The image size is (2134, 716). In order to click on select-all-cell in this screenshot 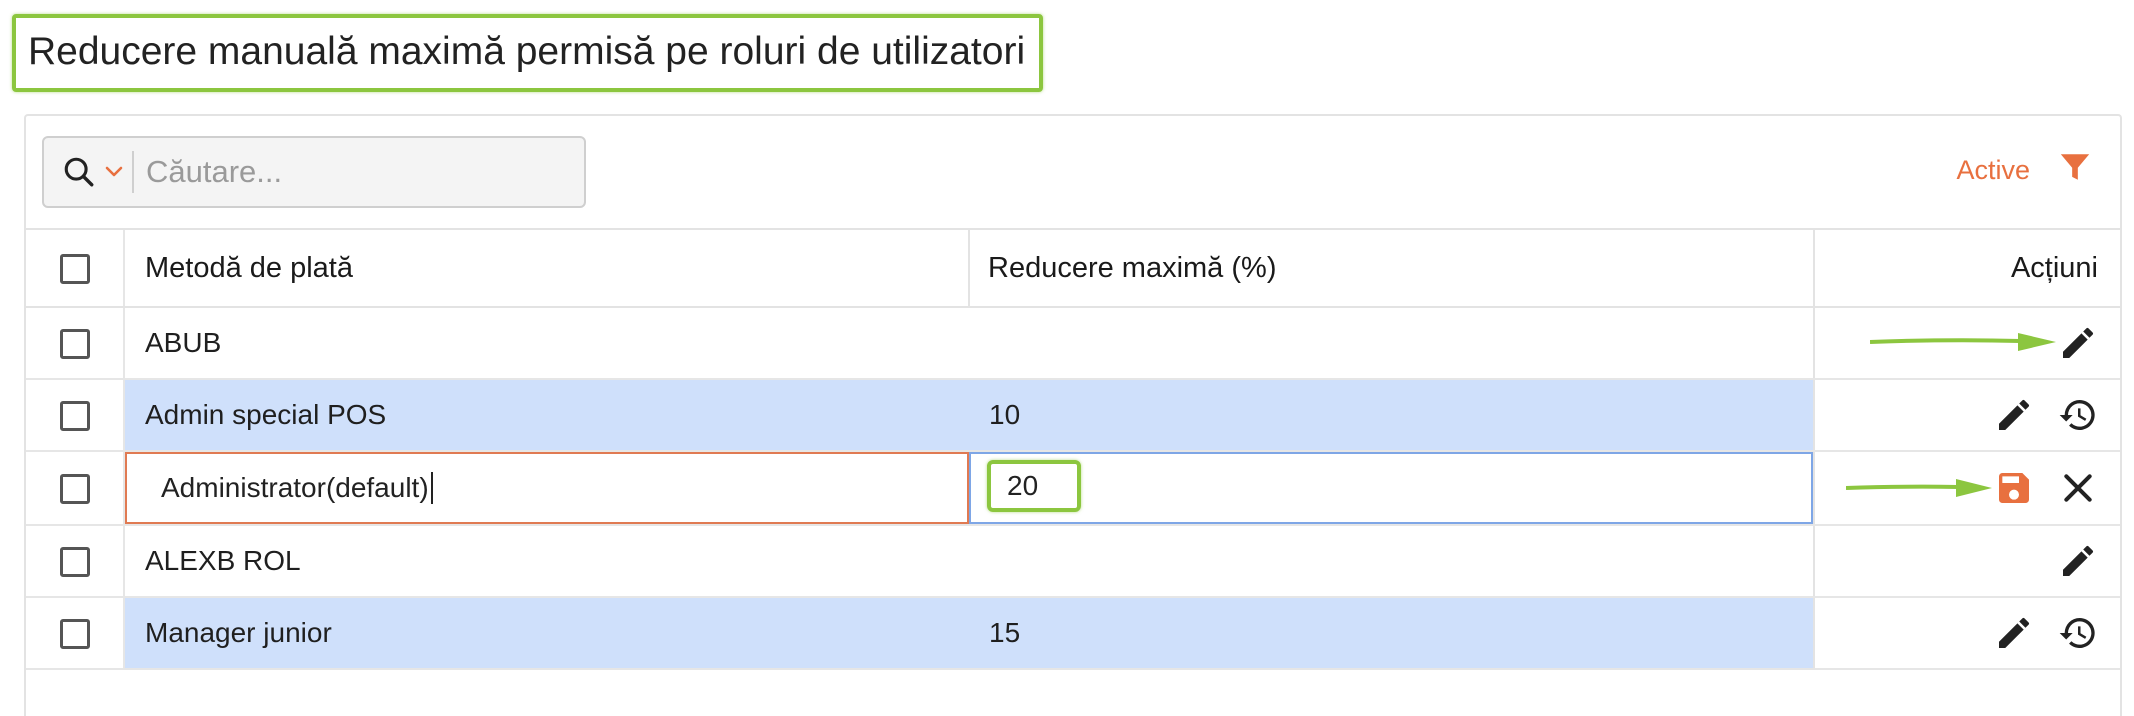, I will do `click(75, 269)`.